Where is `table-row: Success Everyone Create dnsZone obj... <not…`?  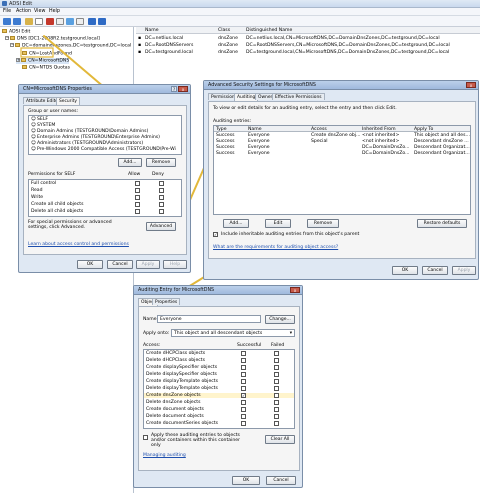
table-row: Success Everyone Create dnsZone obj... <not… is located at coordinates (342, 135).